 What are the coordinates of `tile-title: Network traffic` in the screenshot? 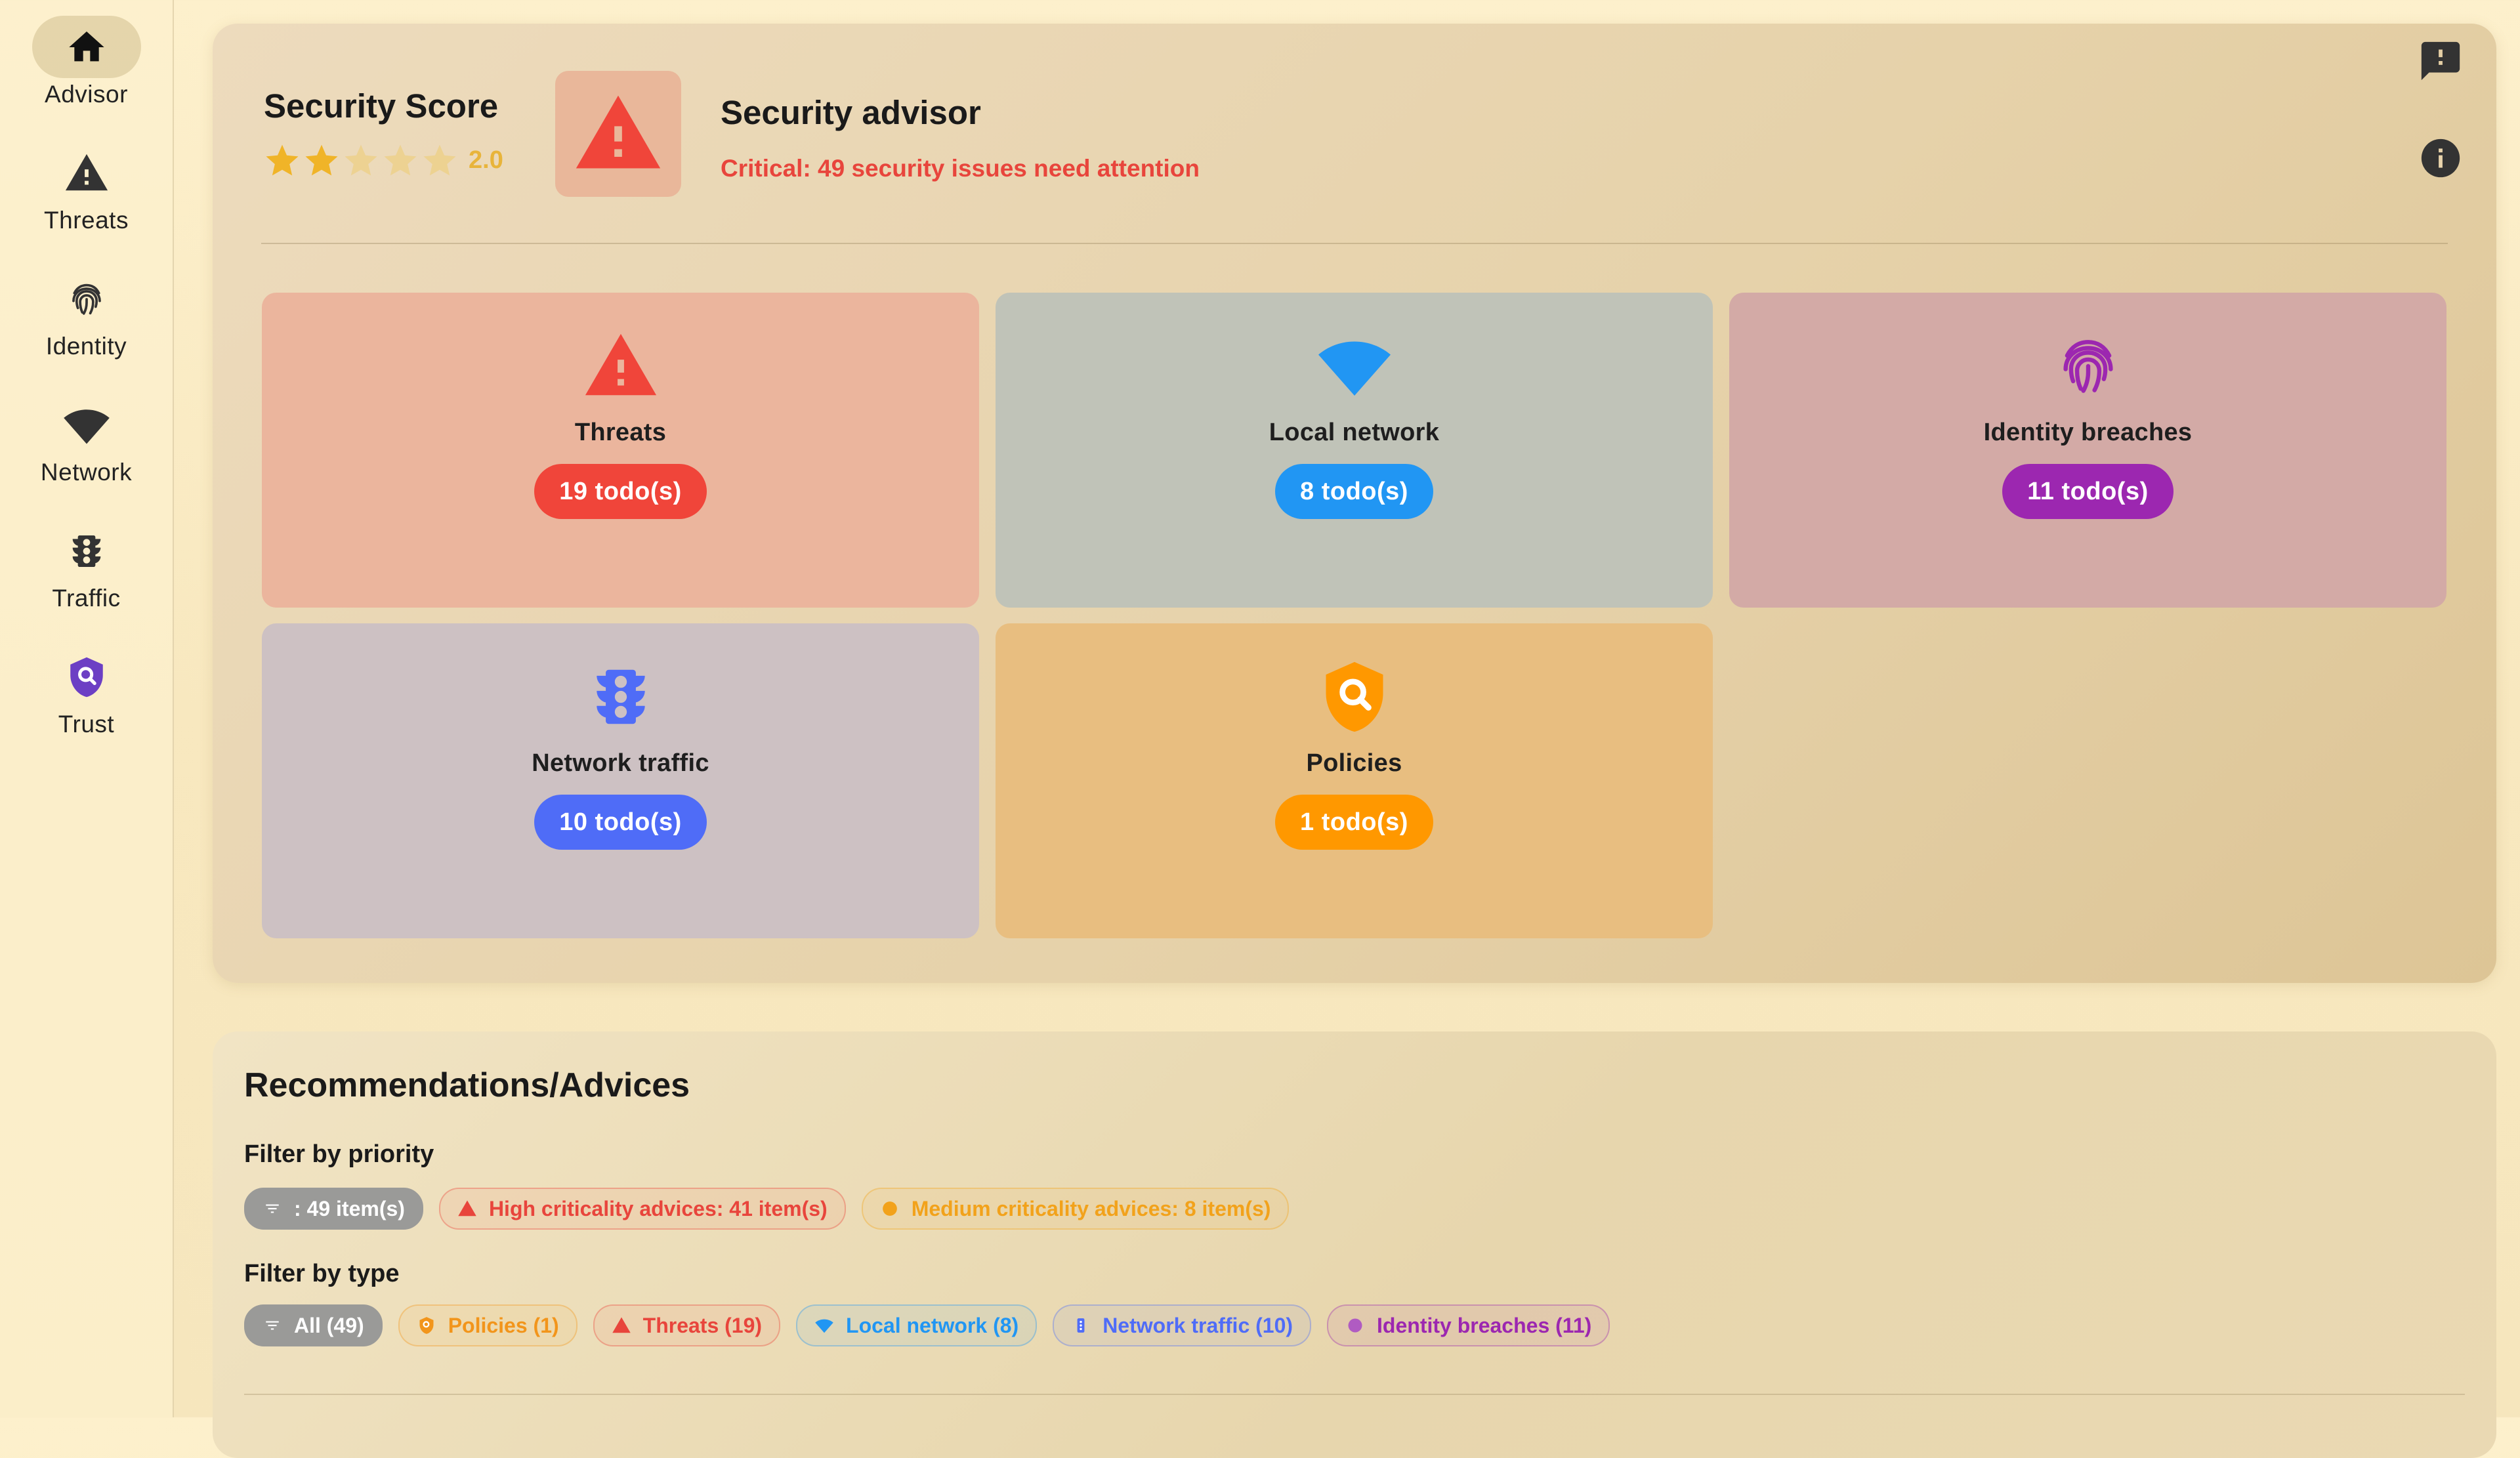 It's located at (620, 763).